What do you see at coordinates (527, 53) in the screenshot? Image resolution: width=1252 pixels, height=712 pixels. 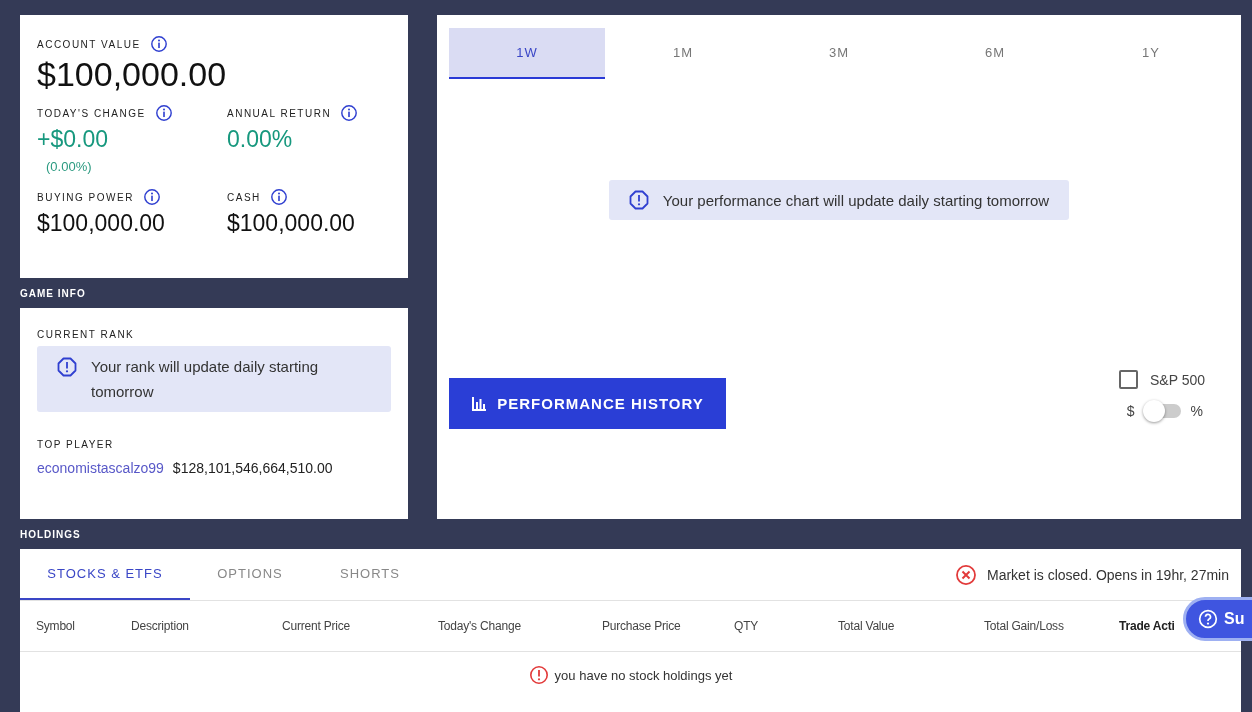 I see `range-tab: 1W` at bounding box center [527, 53].